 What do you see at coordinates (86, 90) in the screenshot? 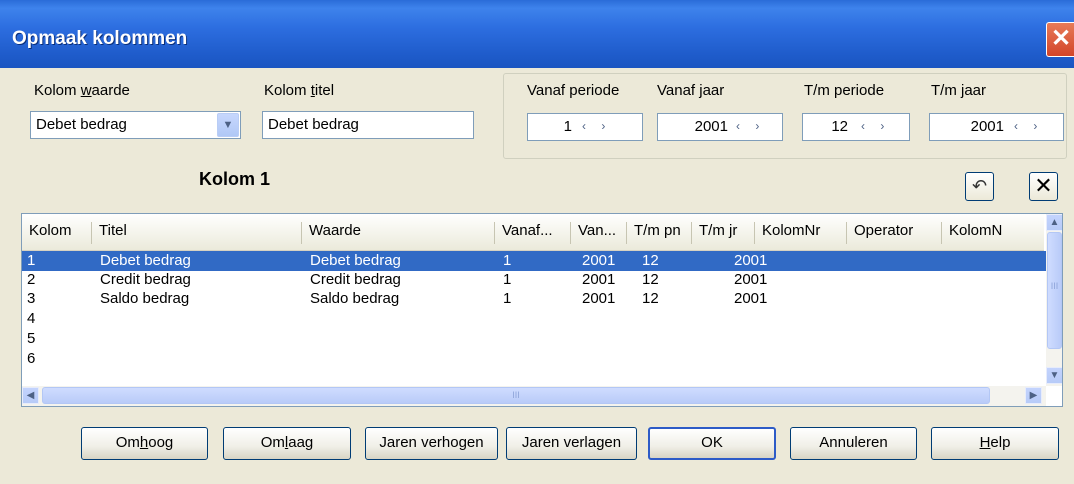
I see `label-accel: w` at bounding box center [86, 90].